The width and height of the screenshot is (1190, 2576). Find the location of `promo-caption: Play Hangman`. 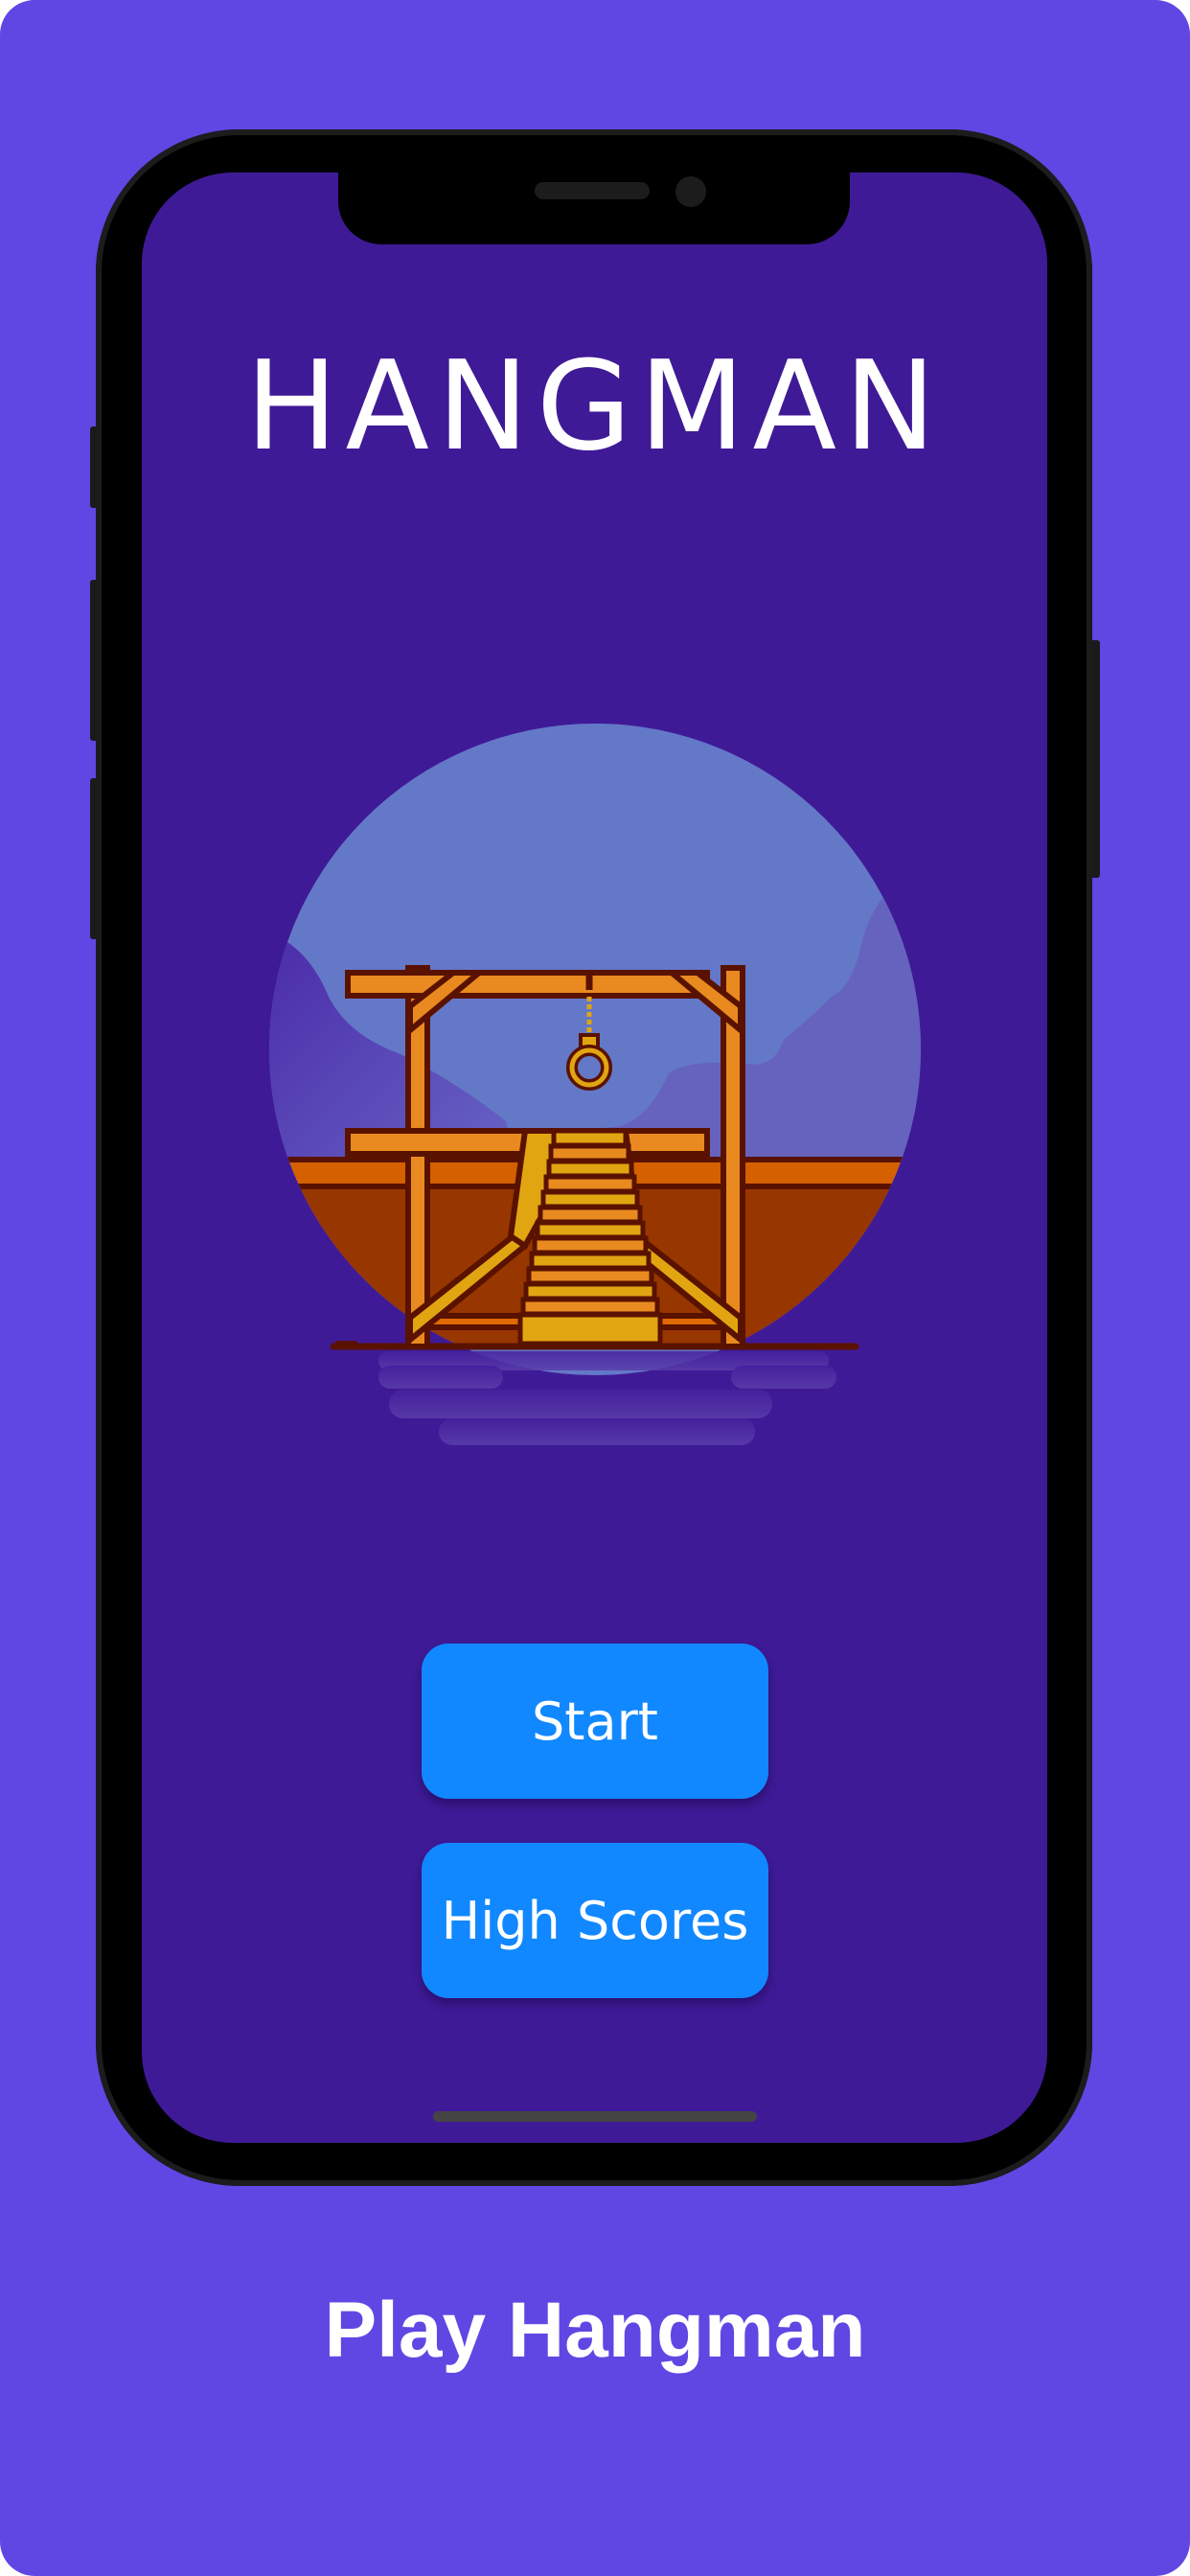

promo-caption: Play Hangman is located at coordinates (595, 2330).